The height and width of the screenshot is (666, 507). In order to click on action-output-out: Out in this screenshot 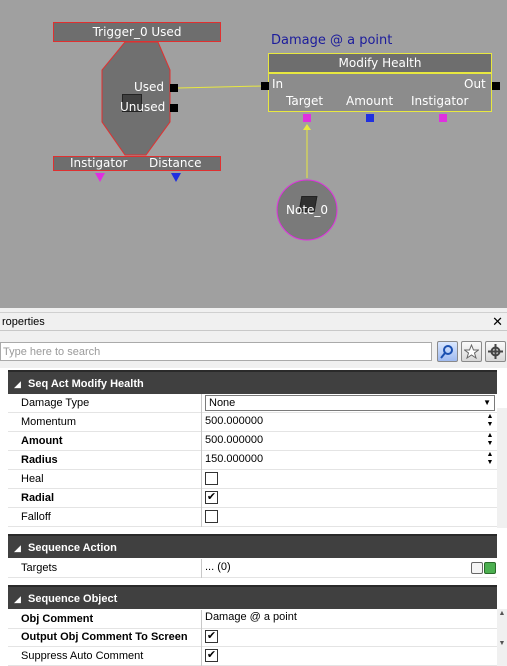, I will do `click(475, 84)`.